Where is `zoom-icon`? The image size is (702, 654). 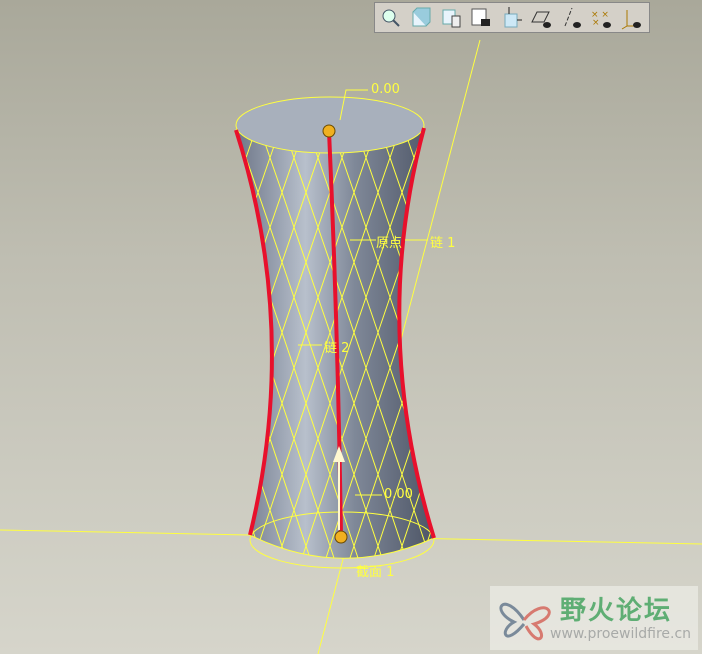 zoom-icon is located at coordinates (391, 18).